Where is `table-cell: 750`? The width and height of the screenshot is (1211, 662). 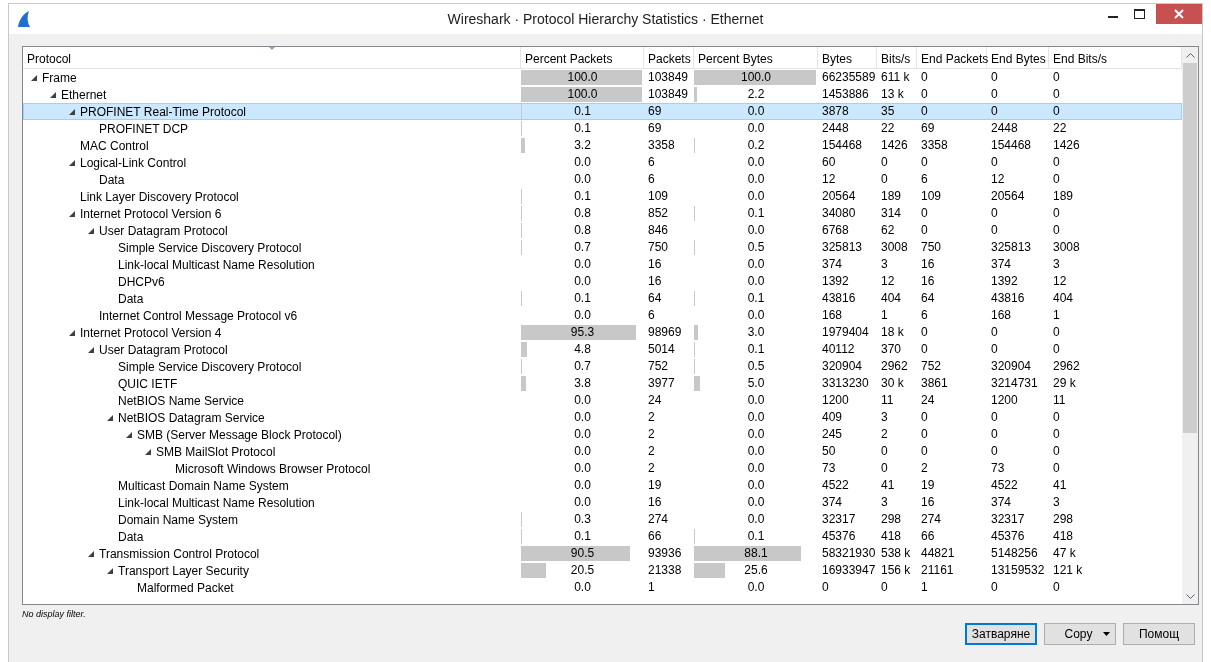 table-cell: 750 is located at coordinates (931, 247).